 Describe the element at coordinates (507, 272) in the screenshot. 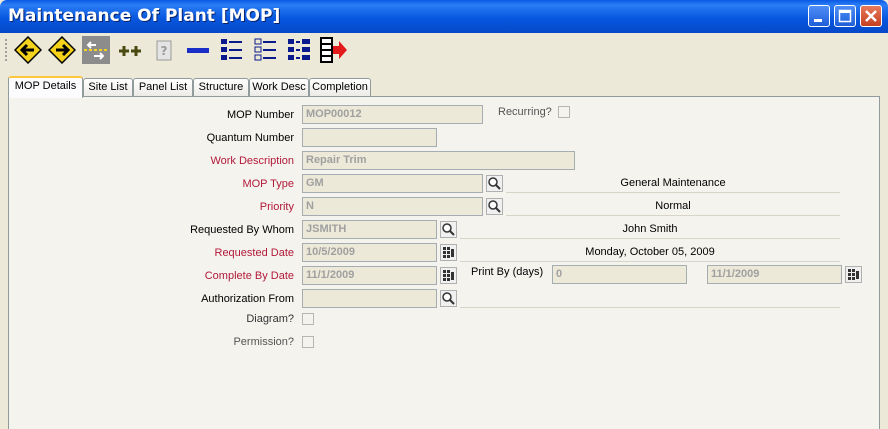

I see `print-by-days-label: Print By (days)` at that location.